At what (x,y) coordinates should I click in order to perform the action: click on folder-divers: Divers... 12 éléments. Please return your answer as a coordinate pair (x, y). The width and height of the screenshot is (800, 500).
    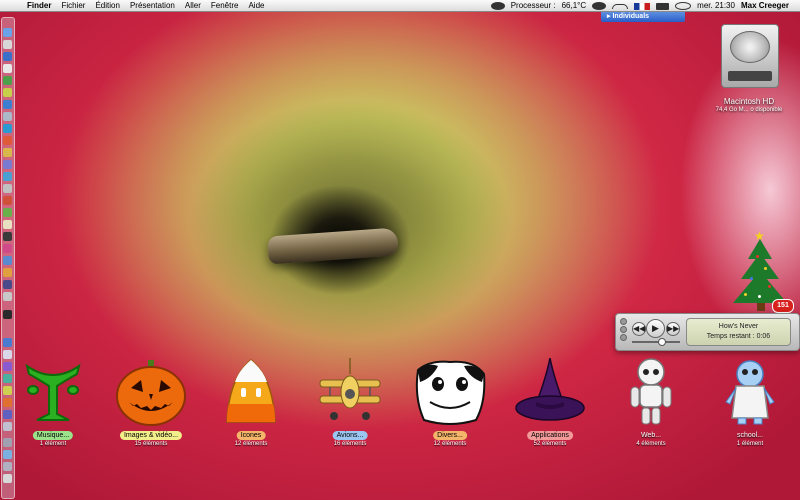
    Looking at the image, I should click on (450, 403).